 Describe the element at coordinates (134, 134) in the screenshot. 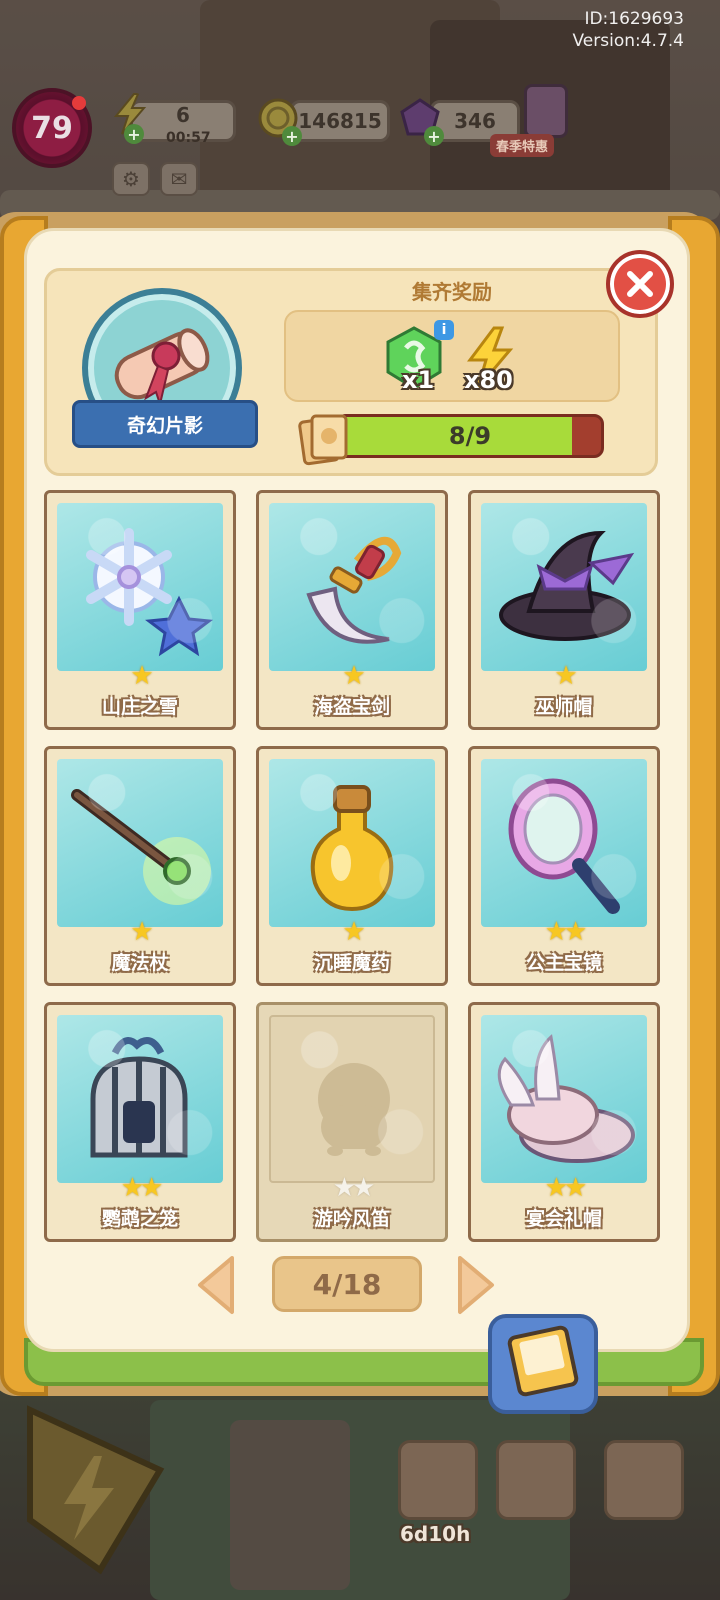

I see `energy-plus-icon: +` at that location.